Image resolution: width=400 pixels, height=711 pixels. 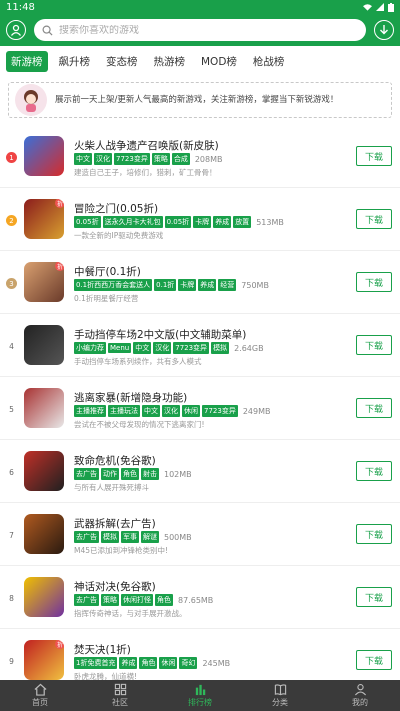 What do you see at coordinates (11, 283) in the screenshot?
I see `rank-number: 3` at bounding box center [11, 283].